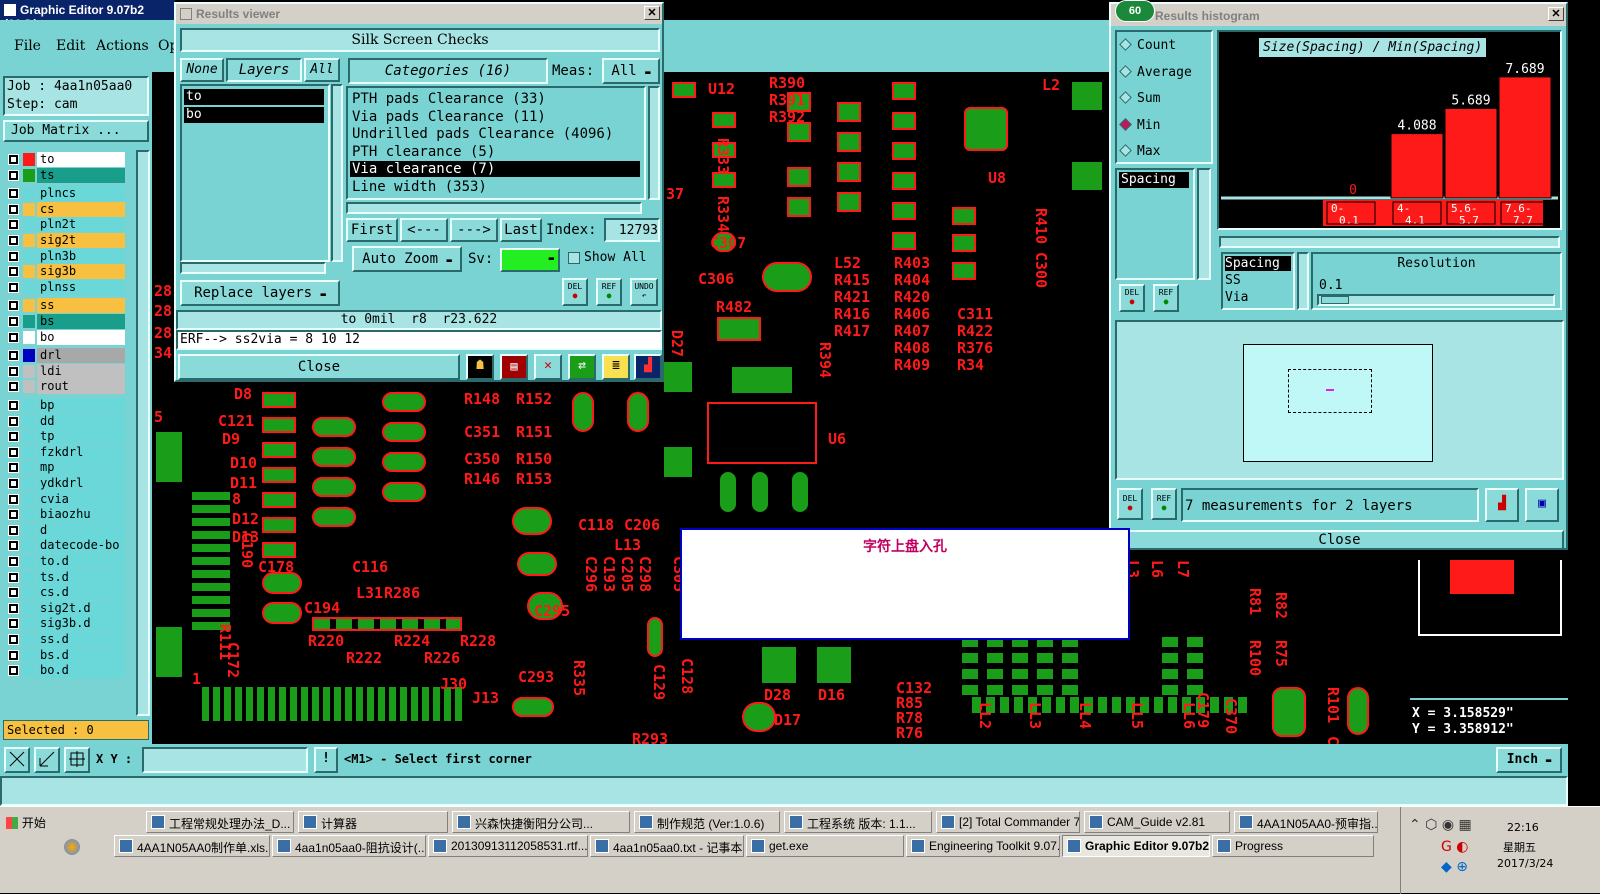  What do you see at coordinates (65, 387) in the screenshot?
I see `layer-row-rout: rout` at bounding box center [65, 387].